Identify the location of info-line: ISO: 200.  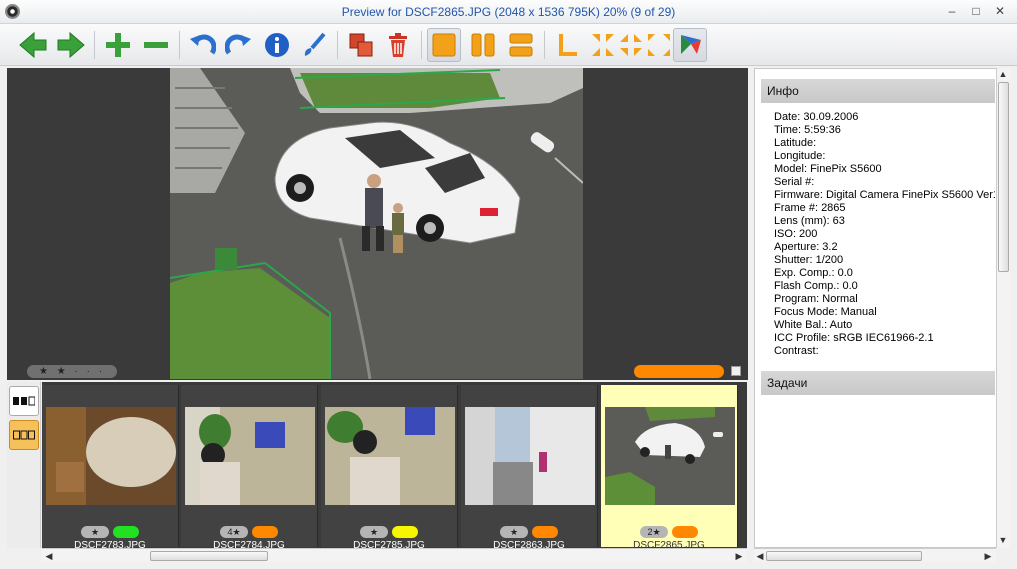
(796, 234).